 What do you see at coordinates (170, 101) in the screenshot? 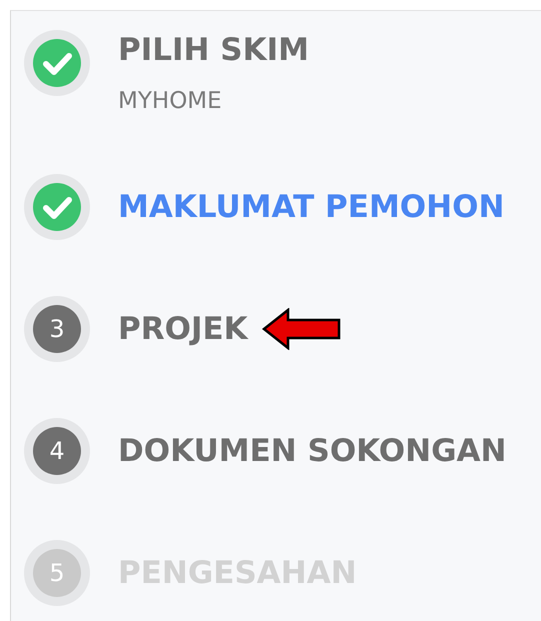
I see `step-subtitle: MYHOME` at bounding box center [170, 101].